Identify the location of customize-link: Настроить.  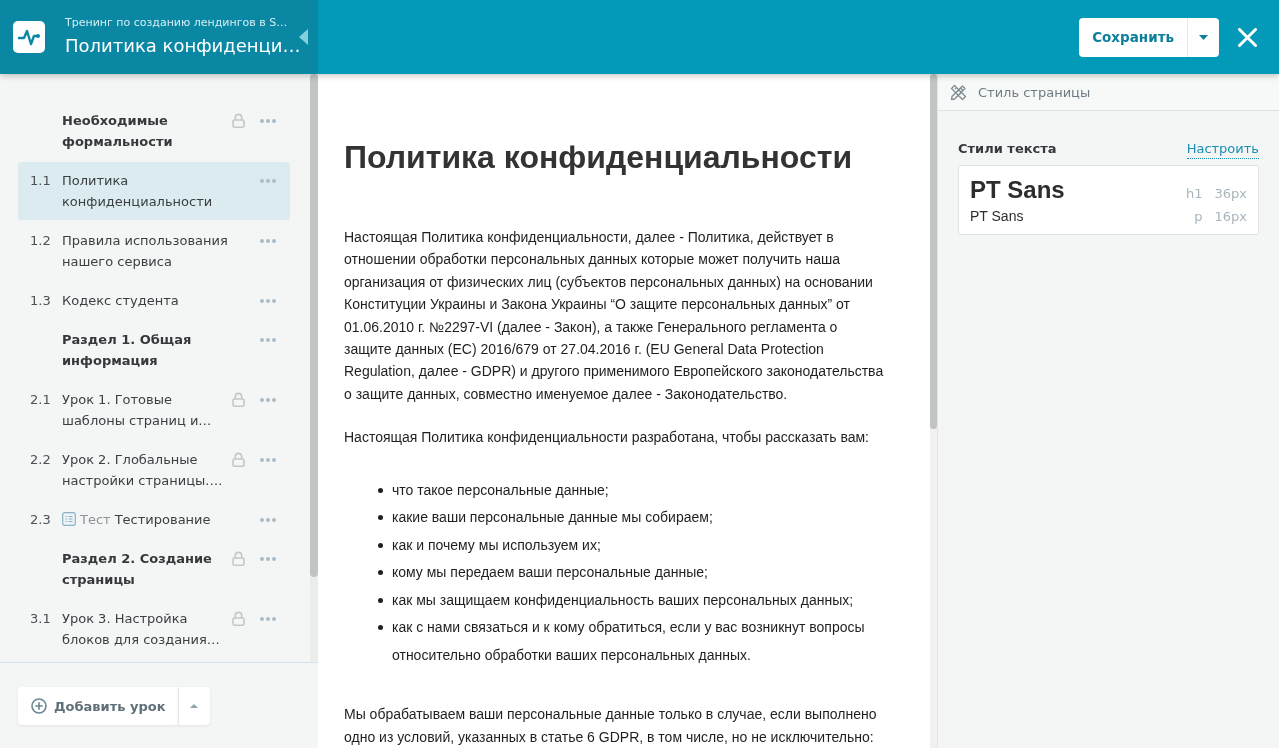
(1222, 149).